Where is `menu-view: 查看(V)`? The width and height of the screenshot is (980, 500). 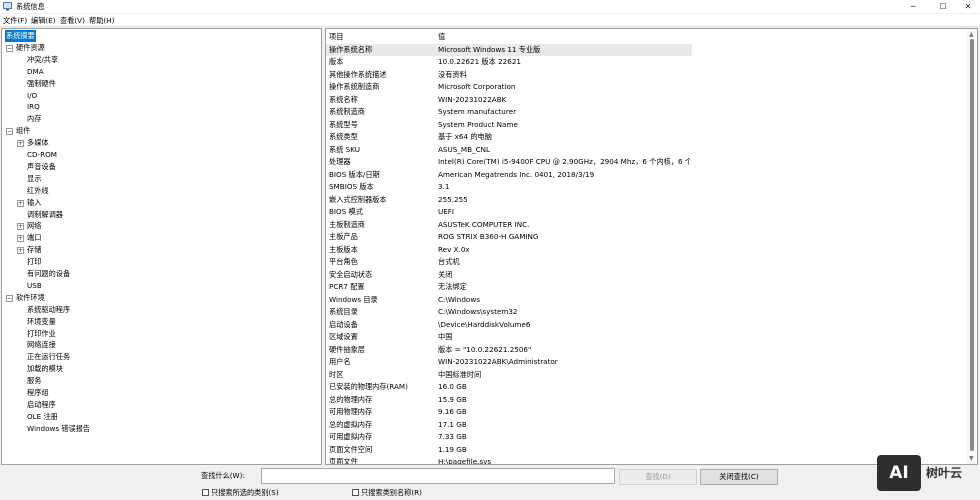
menu-view: 查看(V) is located at coordinates (72, 21).